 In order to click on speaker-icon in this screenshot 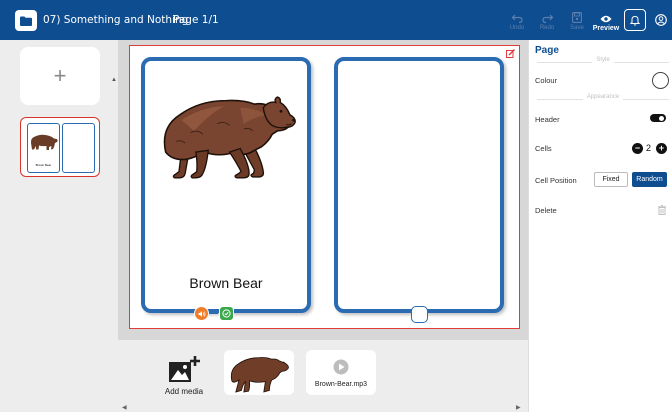, I will do `click(201, 313)`.